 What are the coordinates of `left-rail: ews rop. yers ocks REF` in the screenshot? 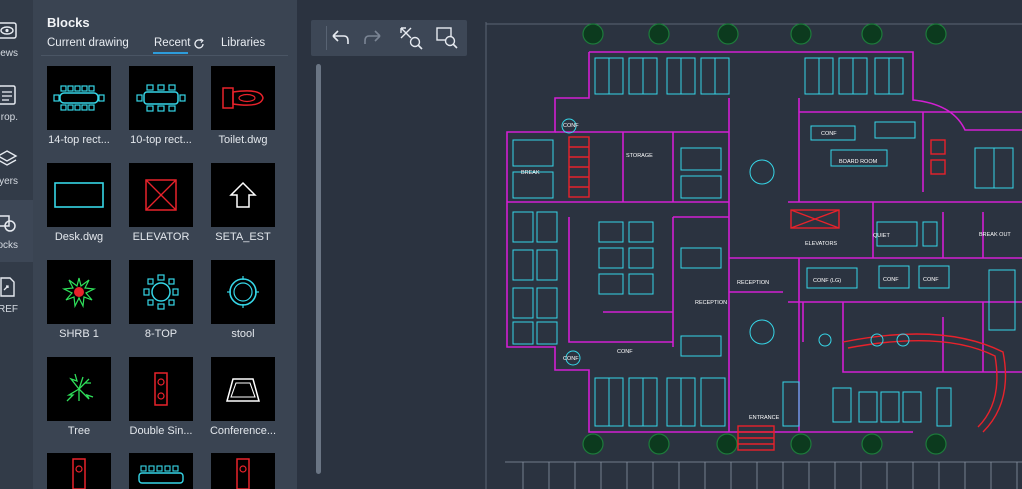 It's located at (16, 244).